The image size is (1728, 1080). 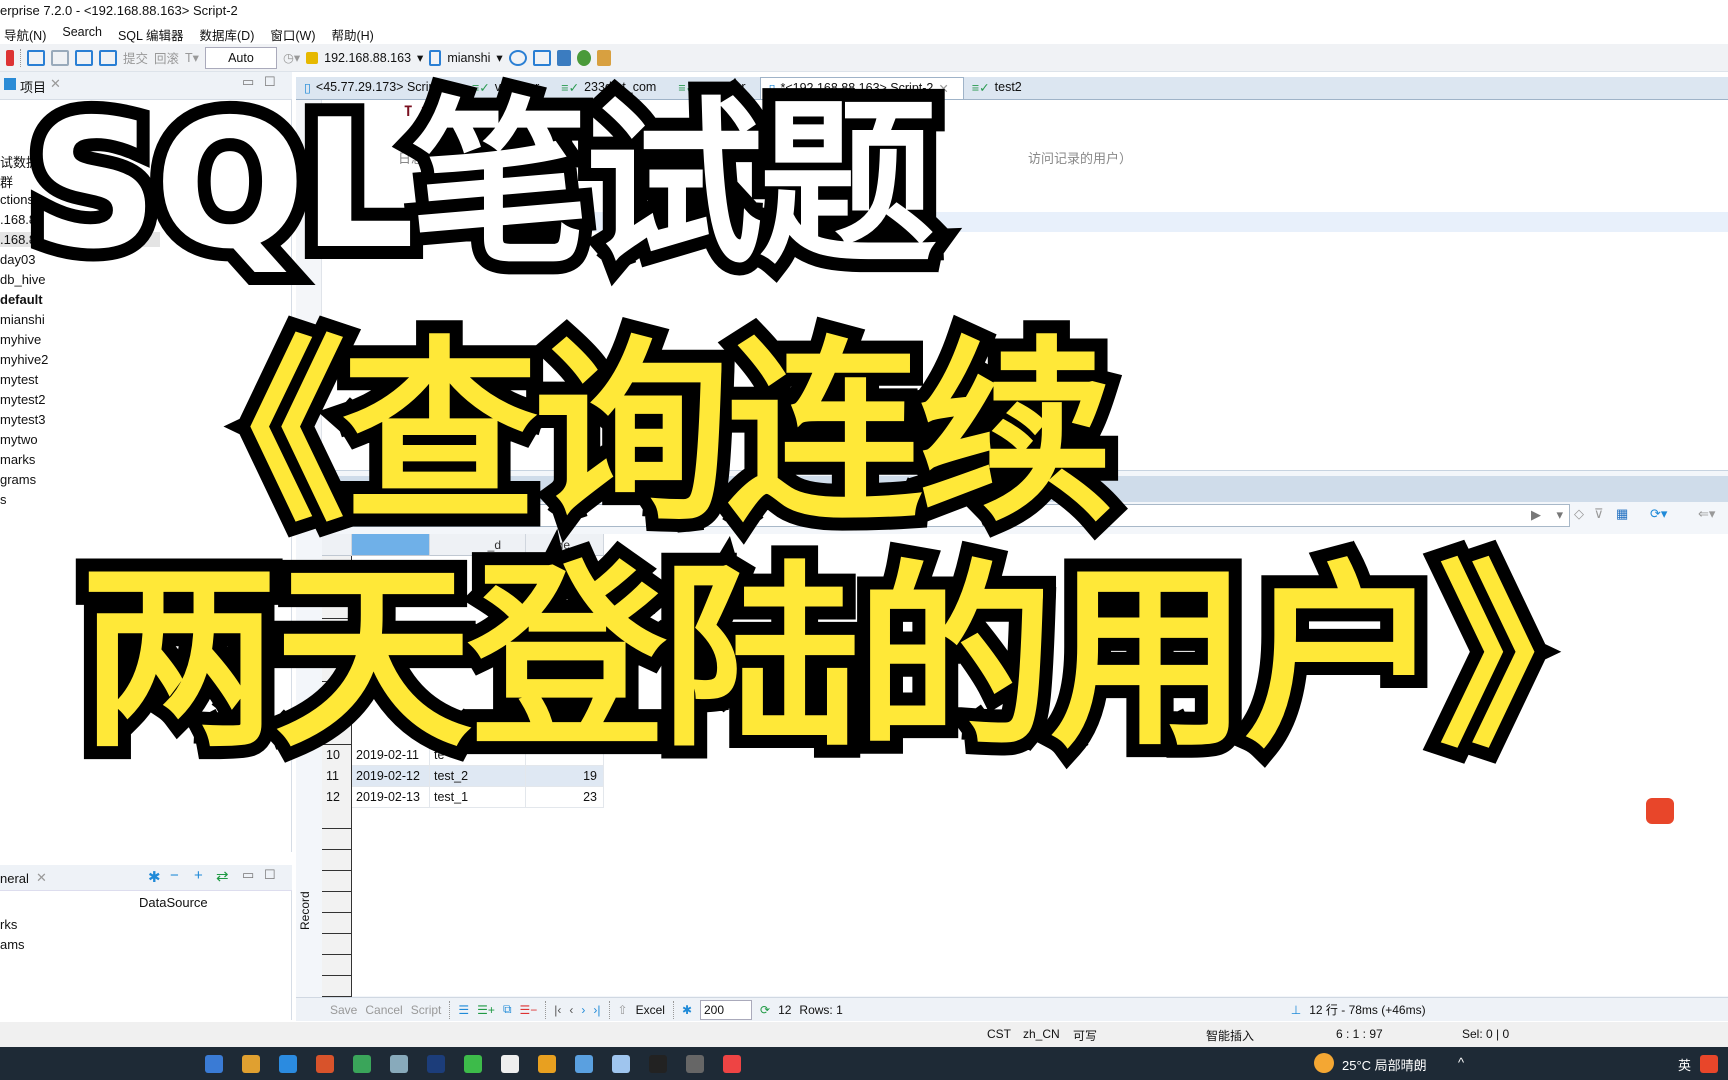 What do you see at coordinates (1622, 514) in the screenshot?
I see `panel-settings-icon: ▦` at bounding box center [1622, 514].